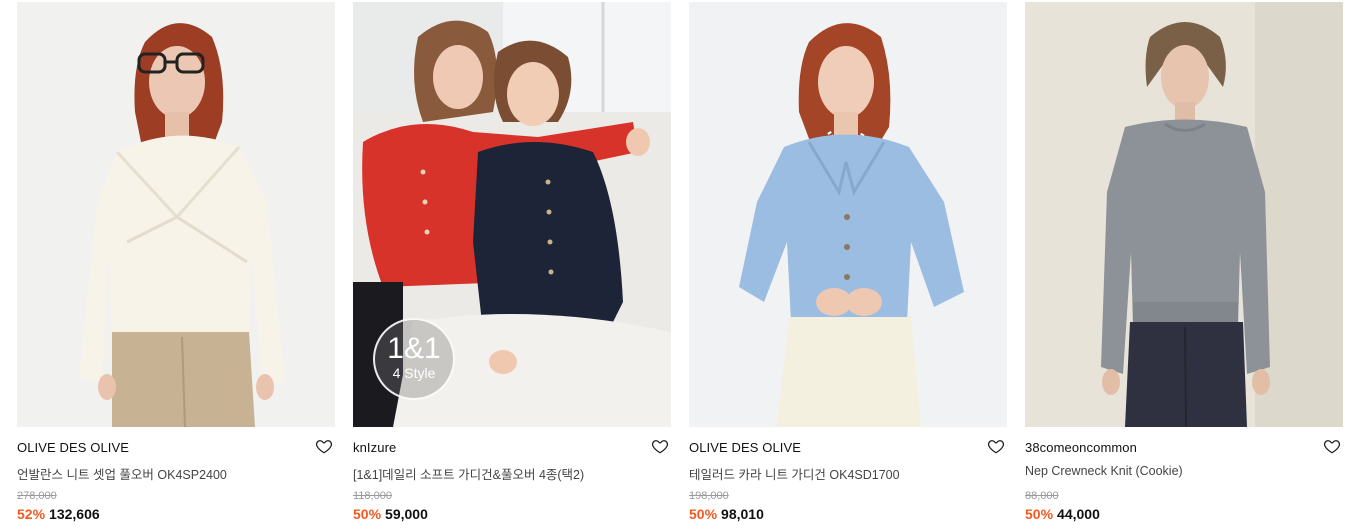 This screenshot has width=1345, height=532. I want to click on price-line: 50% 59,000, so click(390, 514).